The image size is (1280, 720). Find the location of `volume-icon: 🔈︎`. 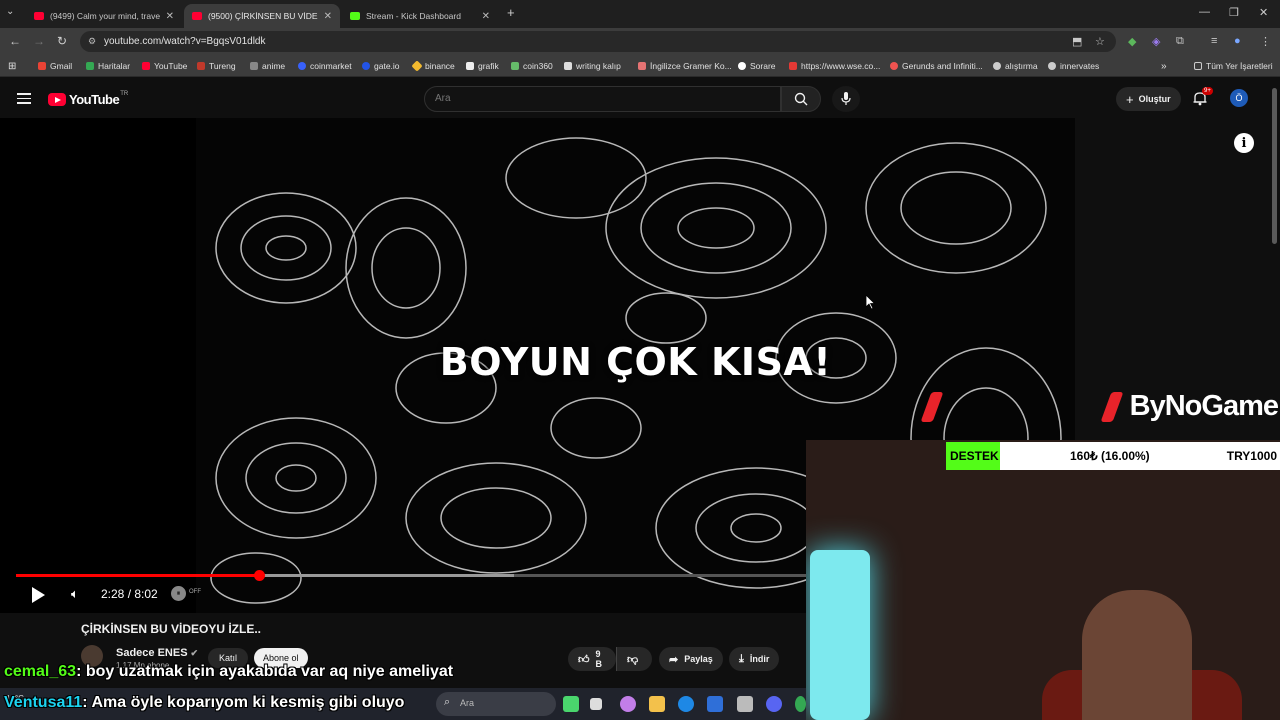

volume-icon: 🔈︎ is located at coordinates (75, 594).